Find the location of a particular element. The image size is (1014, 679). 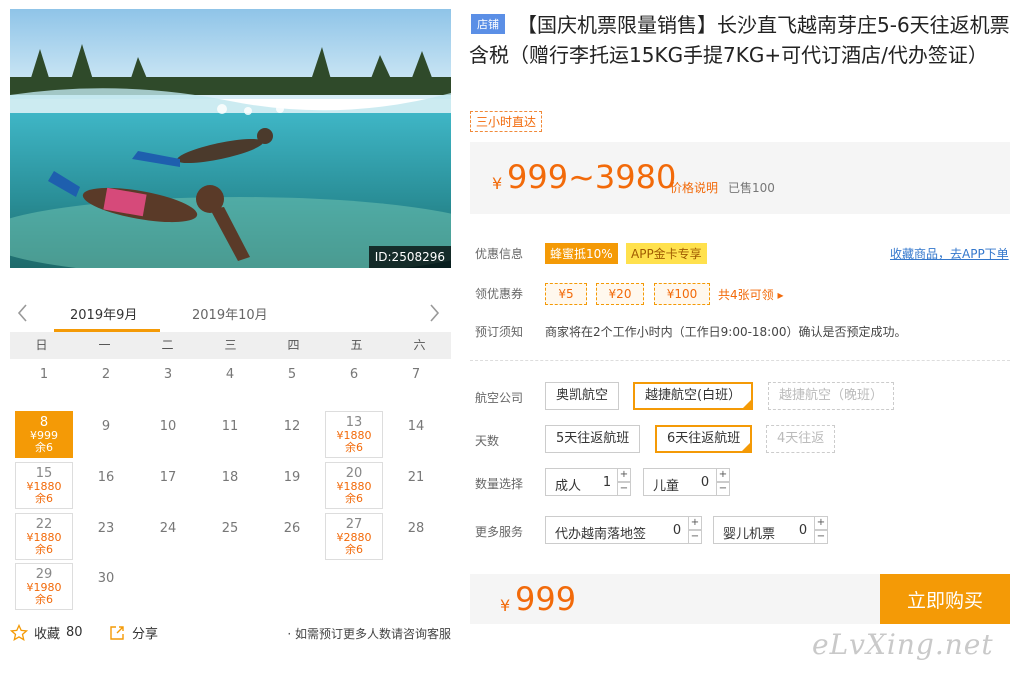

calendar-day-available: 27 ¥2880 余6 is located at coordinates (354, 536).